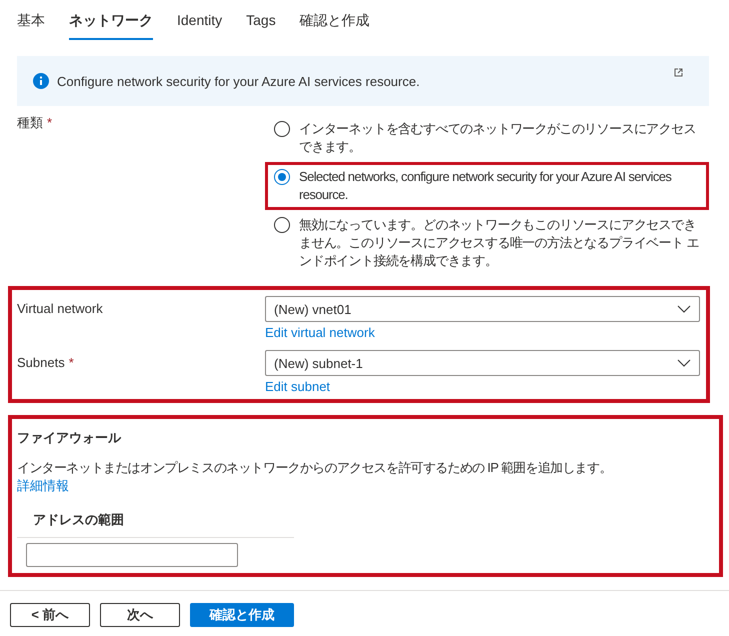  Describe the element at coordinates (320, 332) in the screenshot. I see `edit-link: Edit virtual network` at that location.